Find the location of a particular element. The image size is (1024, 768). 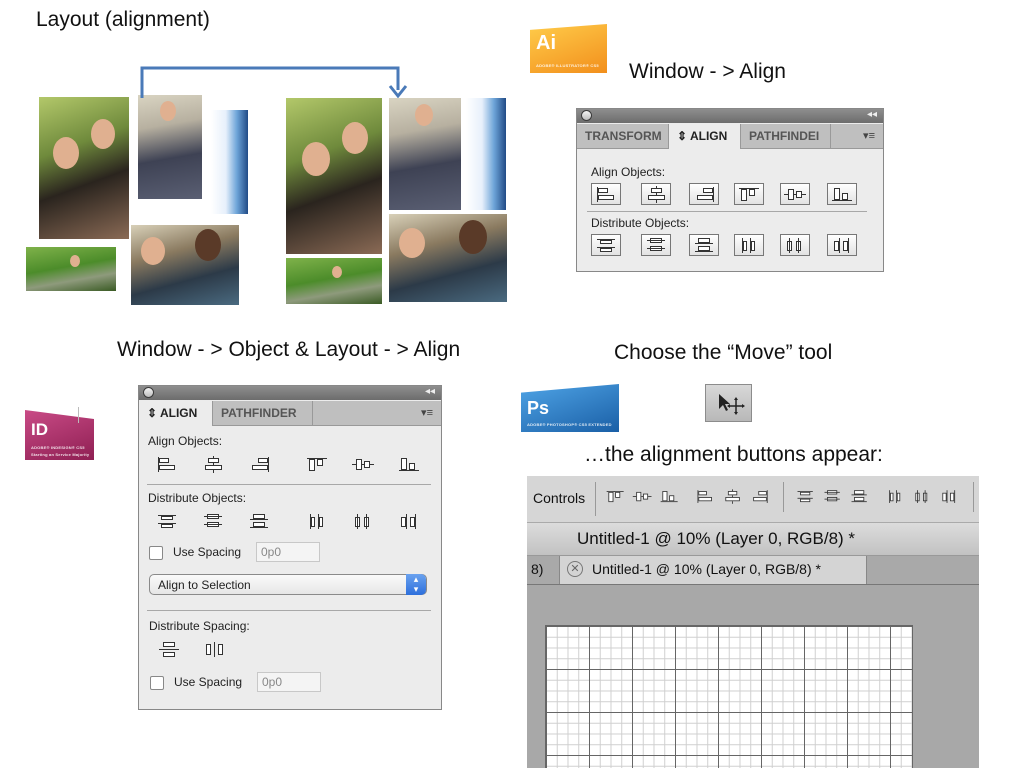

document-window-title: Untitled-1 @ 10% (Layer 0, RGB/8) * is located at coordinates (753, 539).